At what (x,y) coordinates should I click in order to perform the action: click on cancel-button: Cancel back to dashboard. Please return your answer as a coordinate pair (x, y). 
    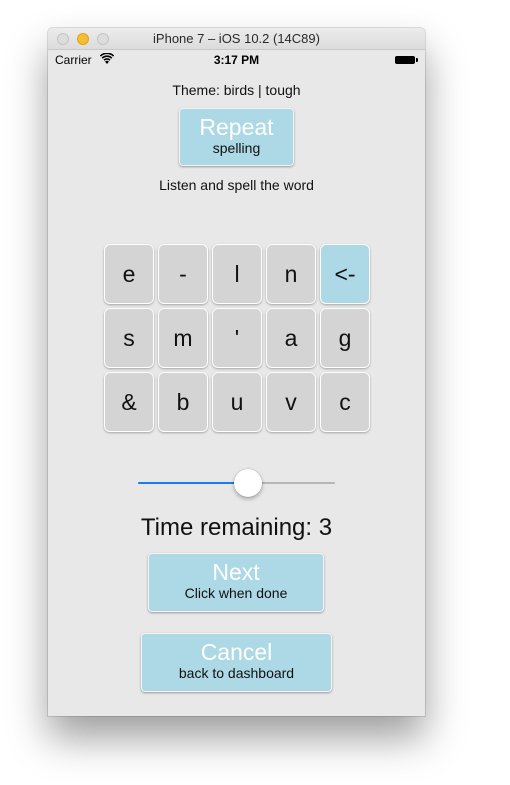
    Looking at the image, I should click on (236, 662).